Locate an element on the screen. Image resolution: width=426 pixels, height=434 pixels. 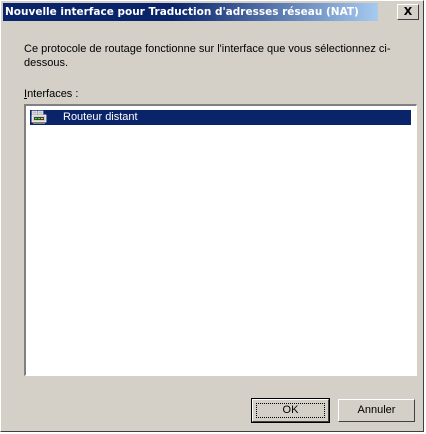
cancel-button: Annuler is located at coordinates (376, 410).